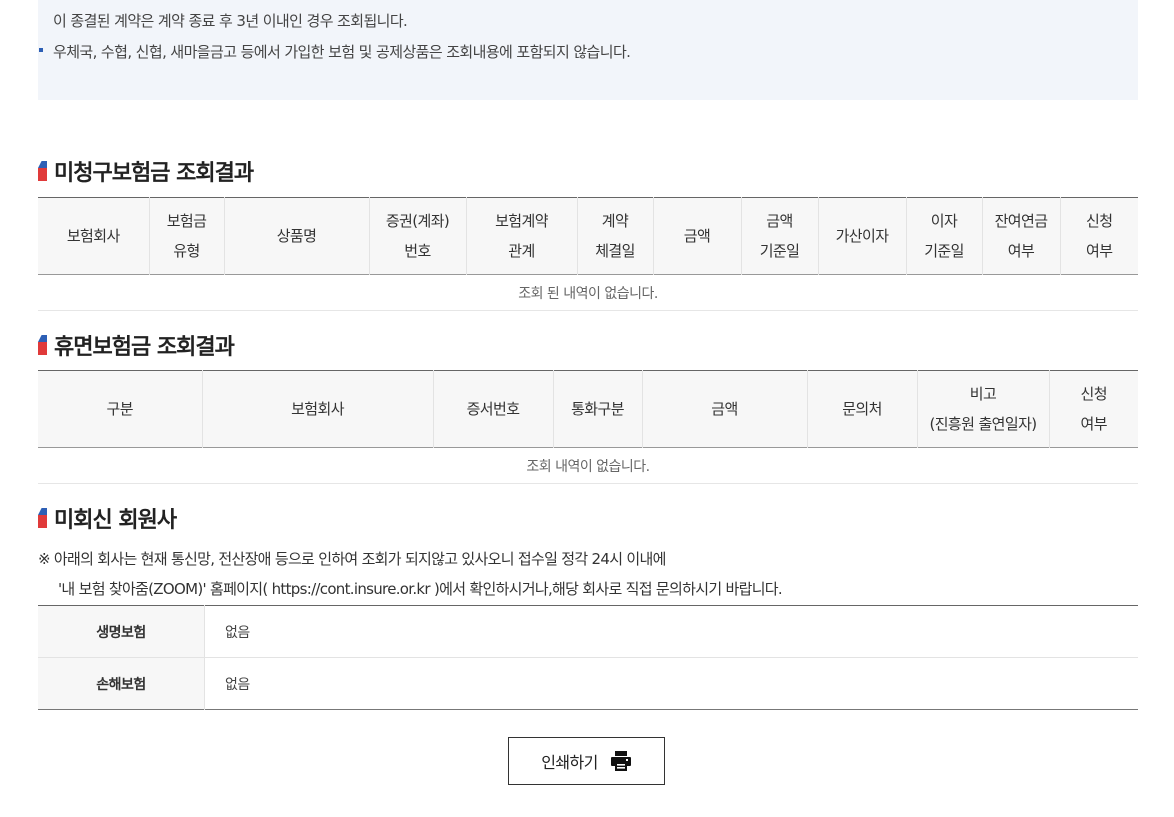  I want to click on column-header-text: 계약, so click(615, 221).